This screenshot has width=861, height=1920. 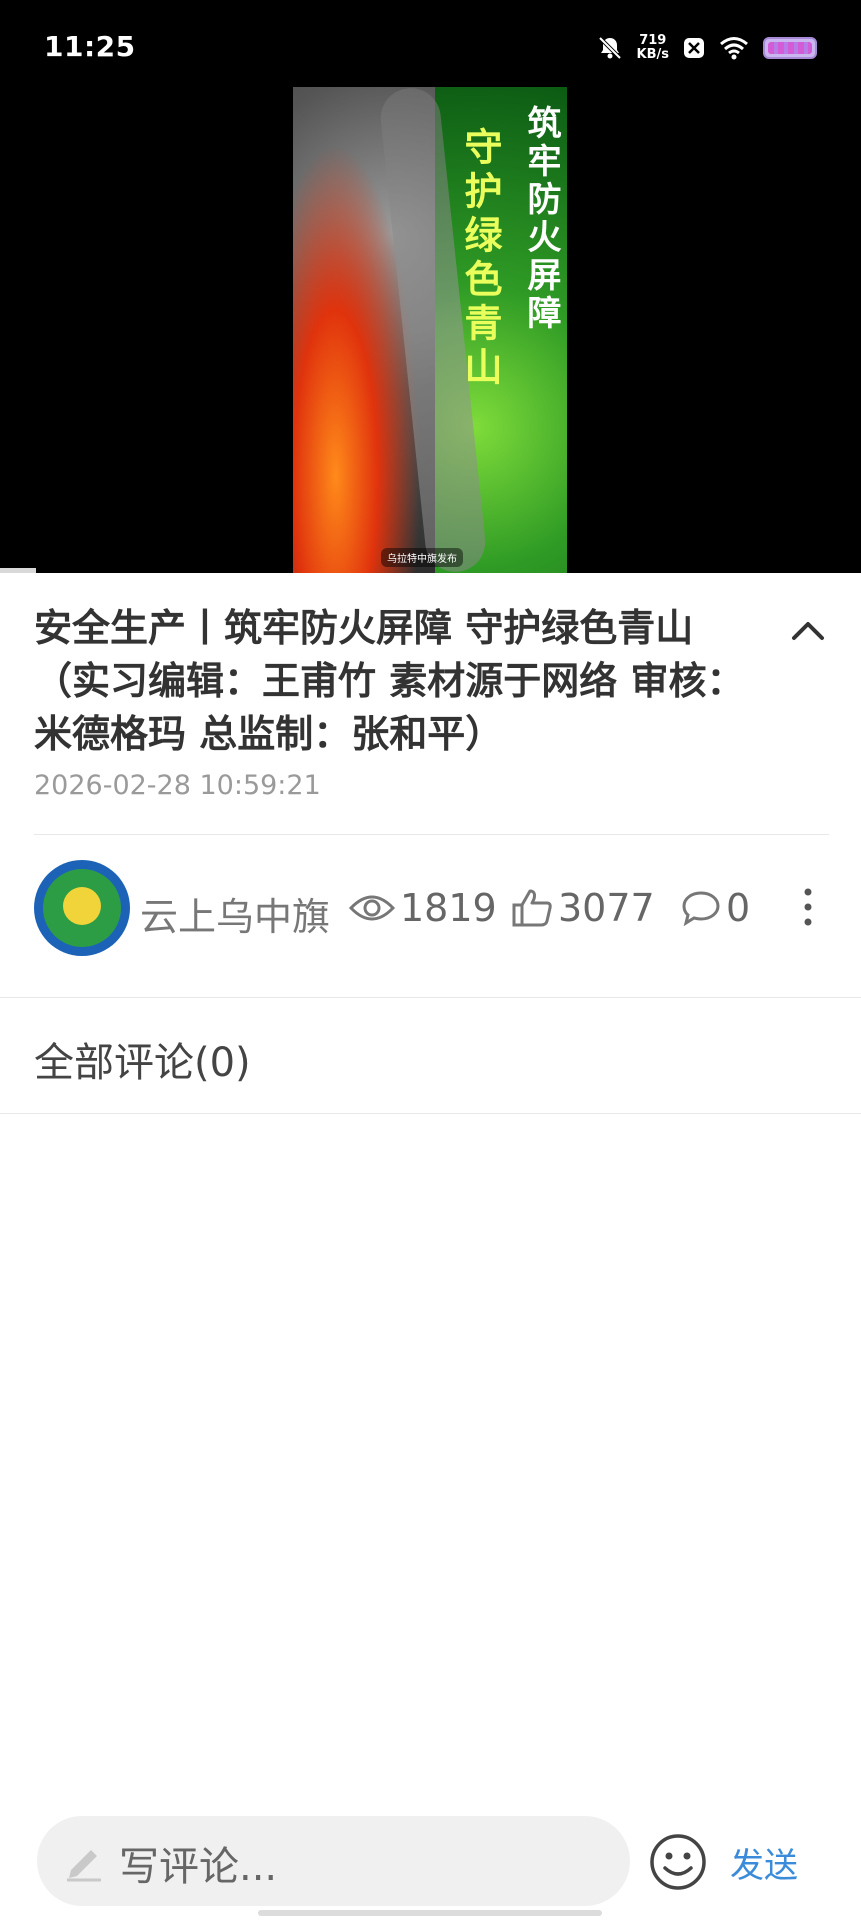 What do you see at coordinates (808, 907) in the screenshot?
I see `more-vertical-icon` at bounding box center [808, 907].